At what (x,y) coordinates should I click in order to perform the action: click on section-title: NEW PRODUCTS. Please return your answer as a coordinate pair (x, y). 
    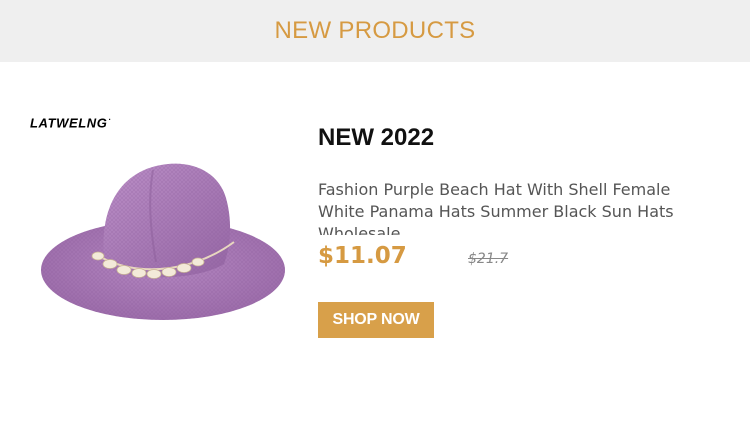
    Looking at the image, I should click on (375, 30).